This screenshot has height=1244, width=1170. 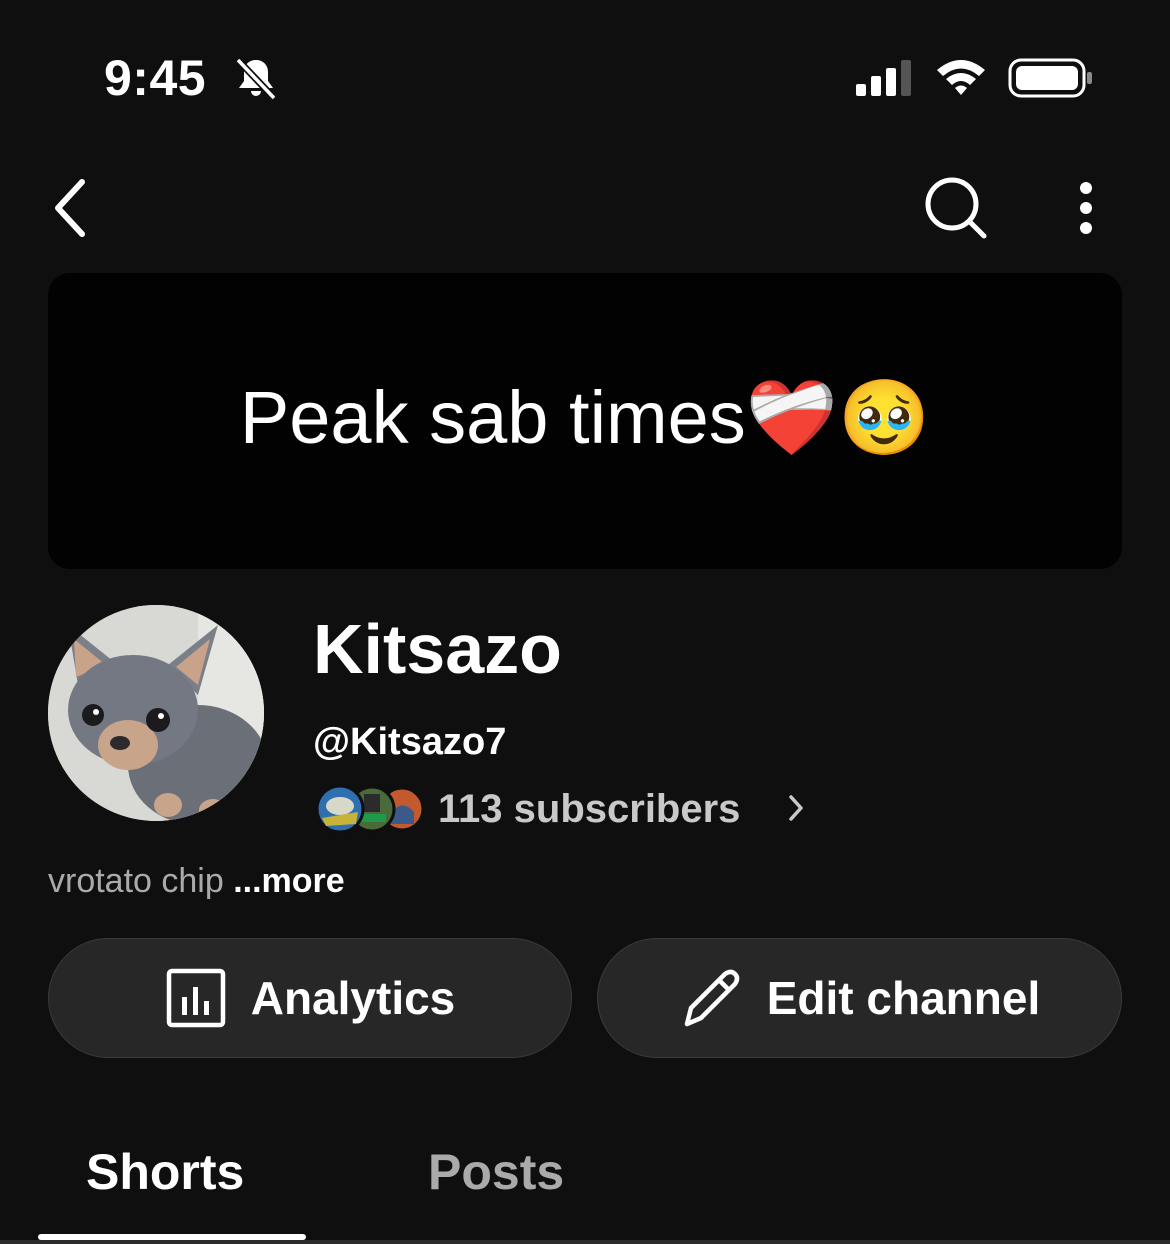 What do you see at coordinates (883, 78) in the screenshot?
I see `cellular-signal-icon` at bounding box center [883, 78].